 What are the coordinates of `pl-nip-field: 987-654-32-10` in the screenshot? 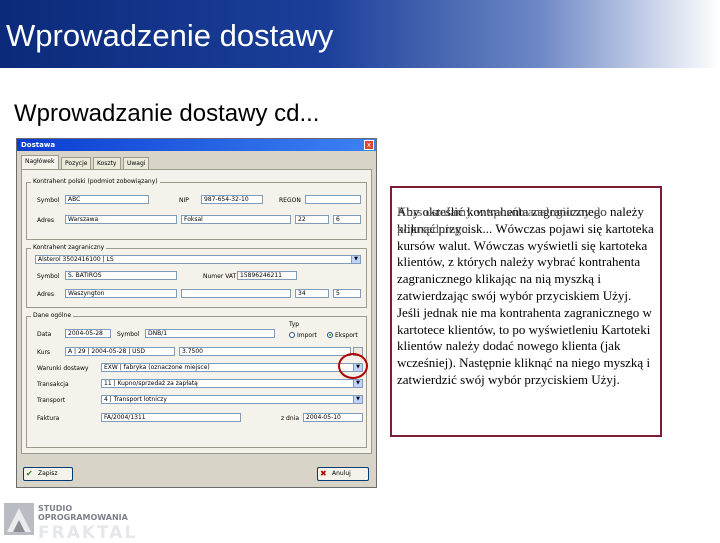 It's located at (232, 199).